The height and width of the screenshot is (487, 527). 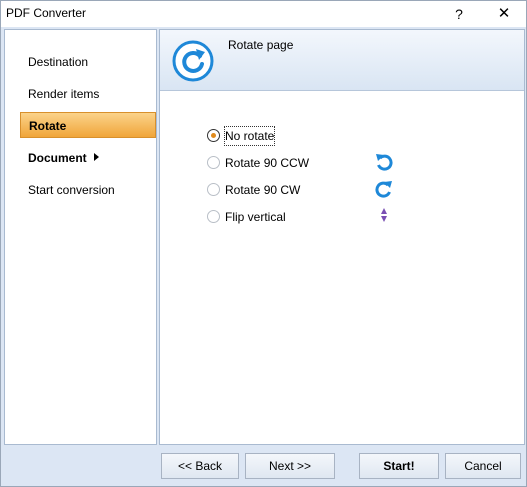 I want to click on footer-bar: << Back Next >> Start! Cancel, so click(x=263, y=466).